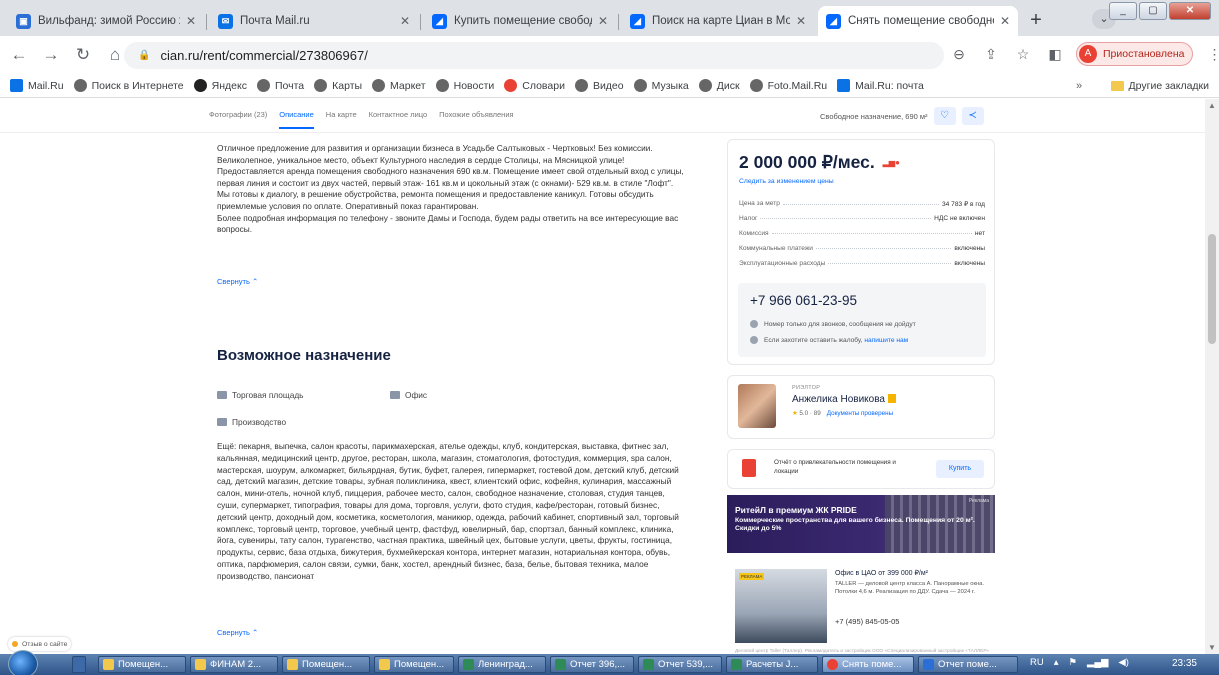 The image size is (1219, 675). What do you see at coordinates (1159, 86) in the screenshot?
I see `other-bookmarks: Другие закладки` at bounding box center [1159, 86].